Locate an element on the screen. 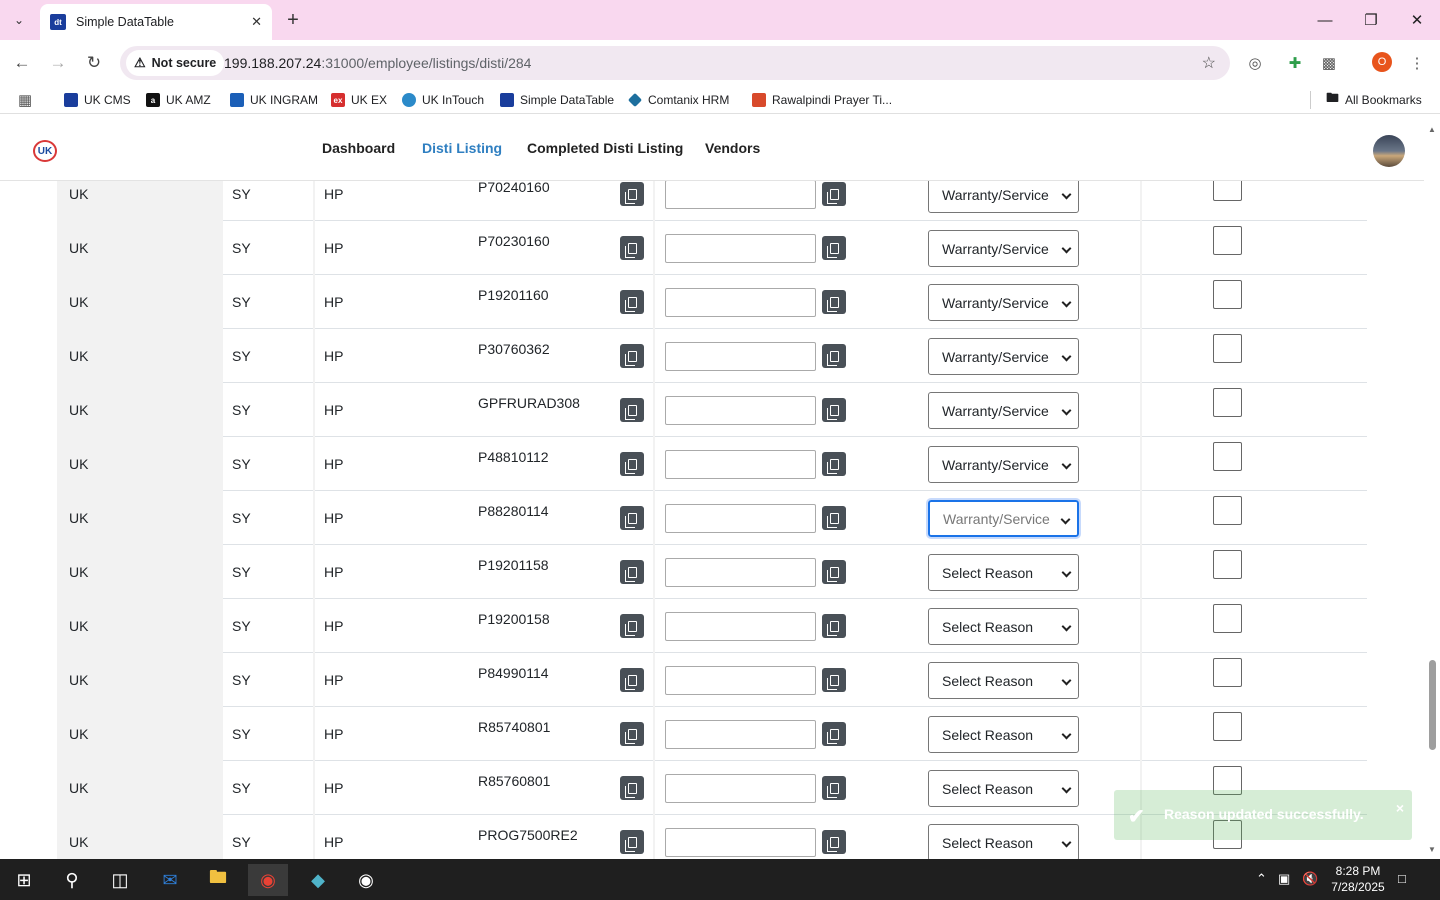  profile-avatar: O is located at coordinates (1382, 62).